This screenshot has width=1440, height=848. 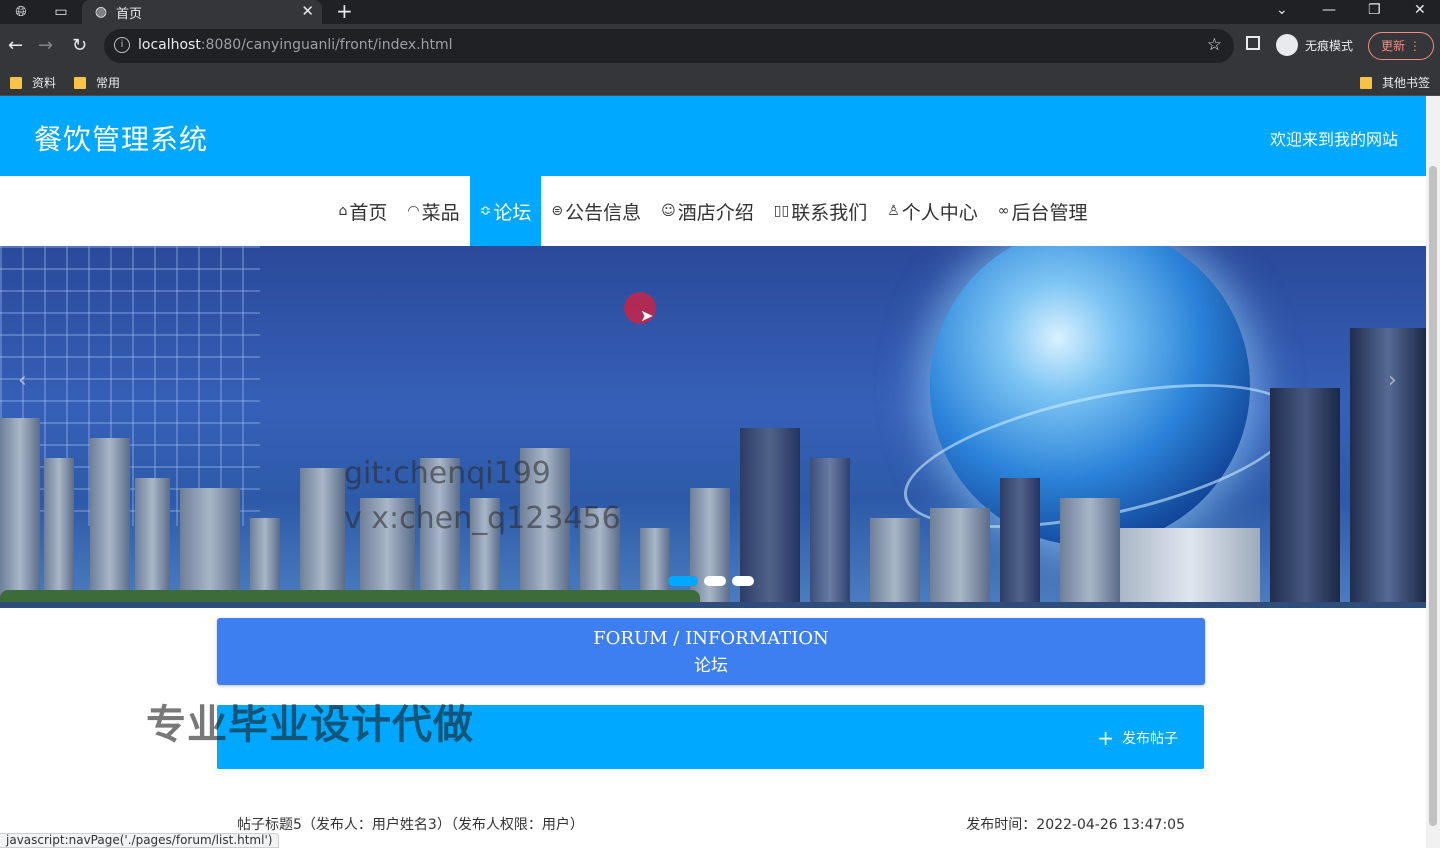 I want to click on ground-decoration, so click(x=713, y=605).